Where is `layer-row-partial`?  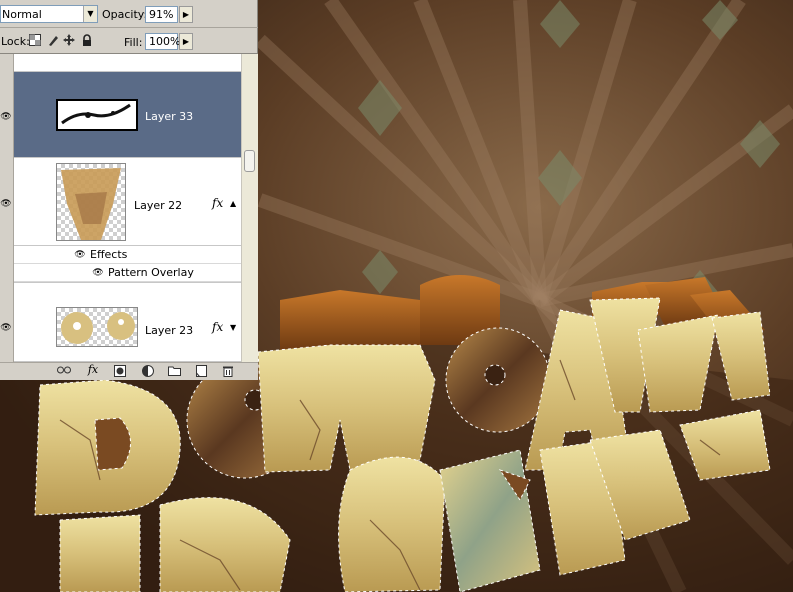
layer-row-partial is located at coordinates (127, 63).